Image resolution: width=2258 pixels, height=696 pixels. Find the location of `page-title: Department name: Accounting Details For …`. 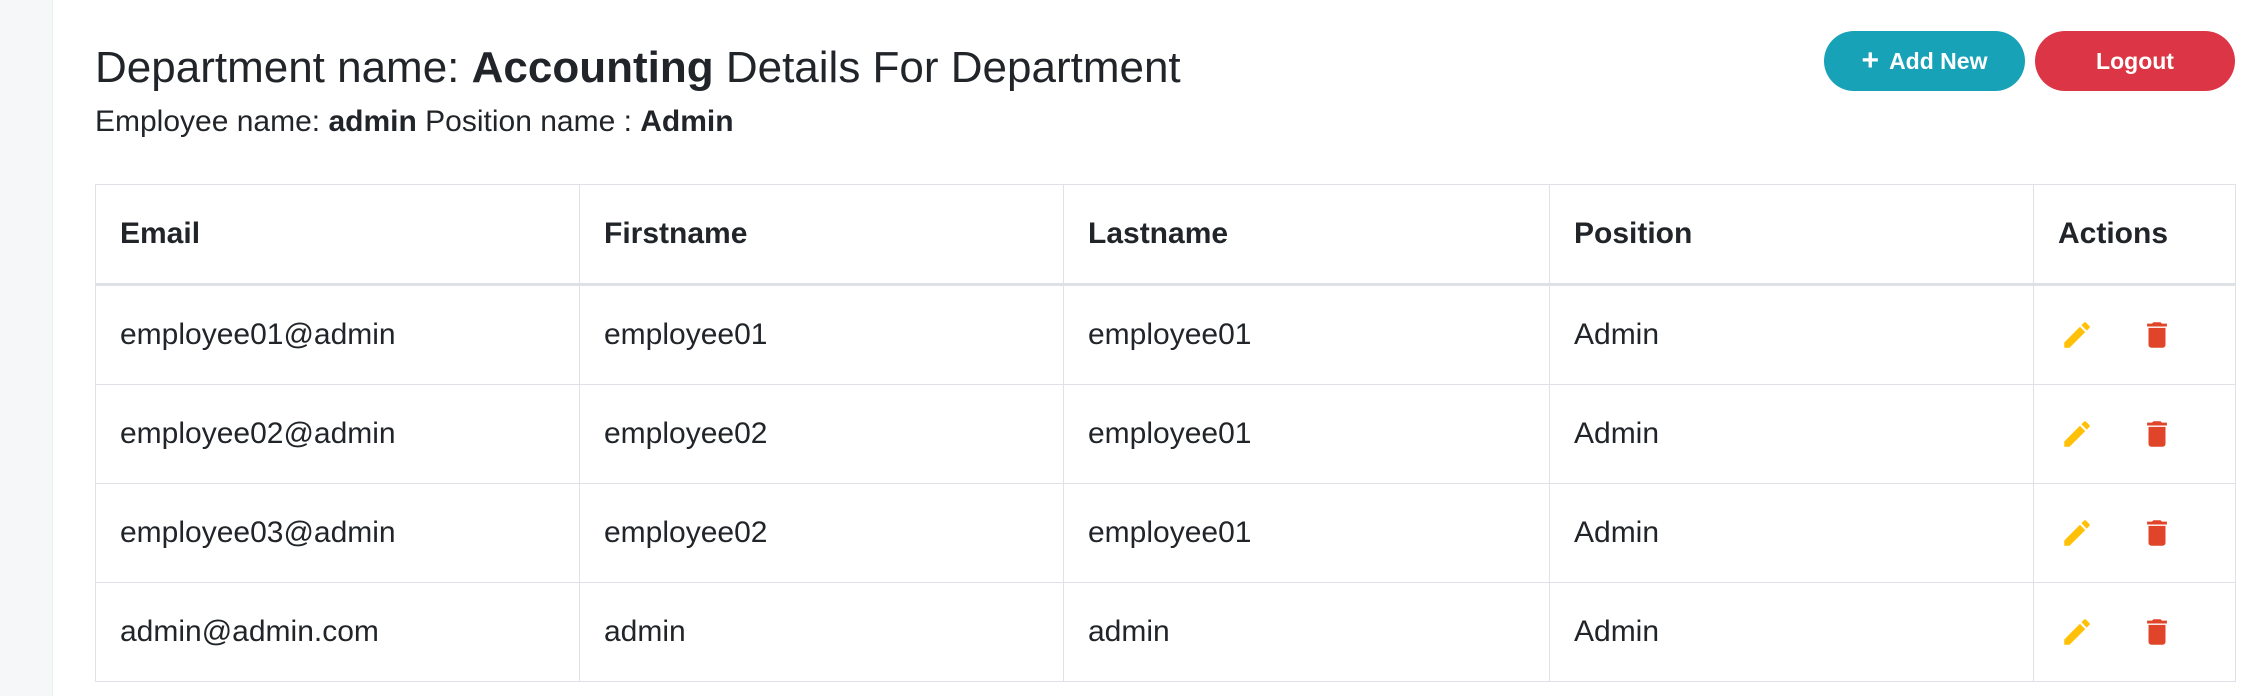

page-title: Department name: Accounting Details For … is located at coordinates (638, 68).